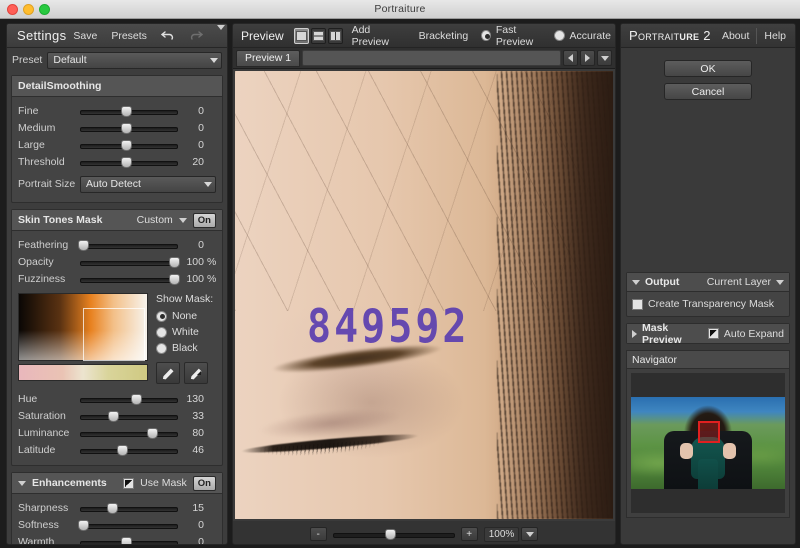 The height and width of the screenshot is (548, 800). I want to click on slider-saturation: Saturation 33, so click(117, 415).